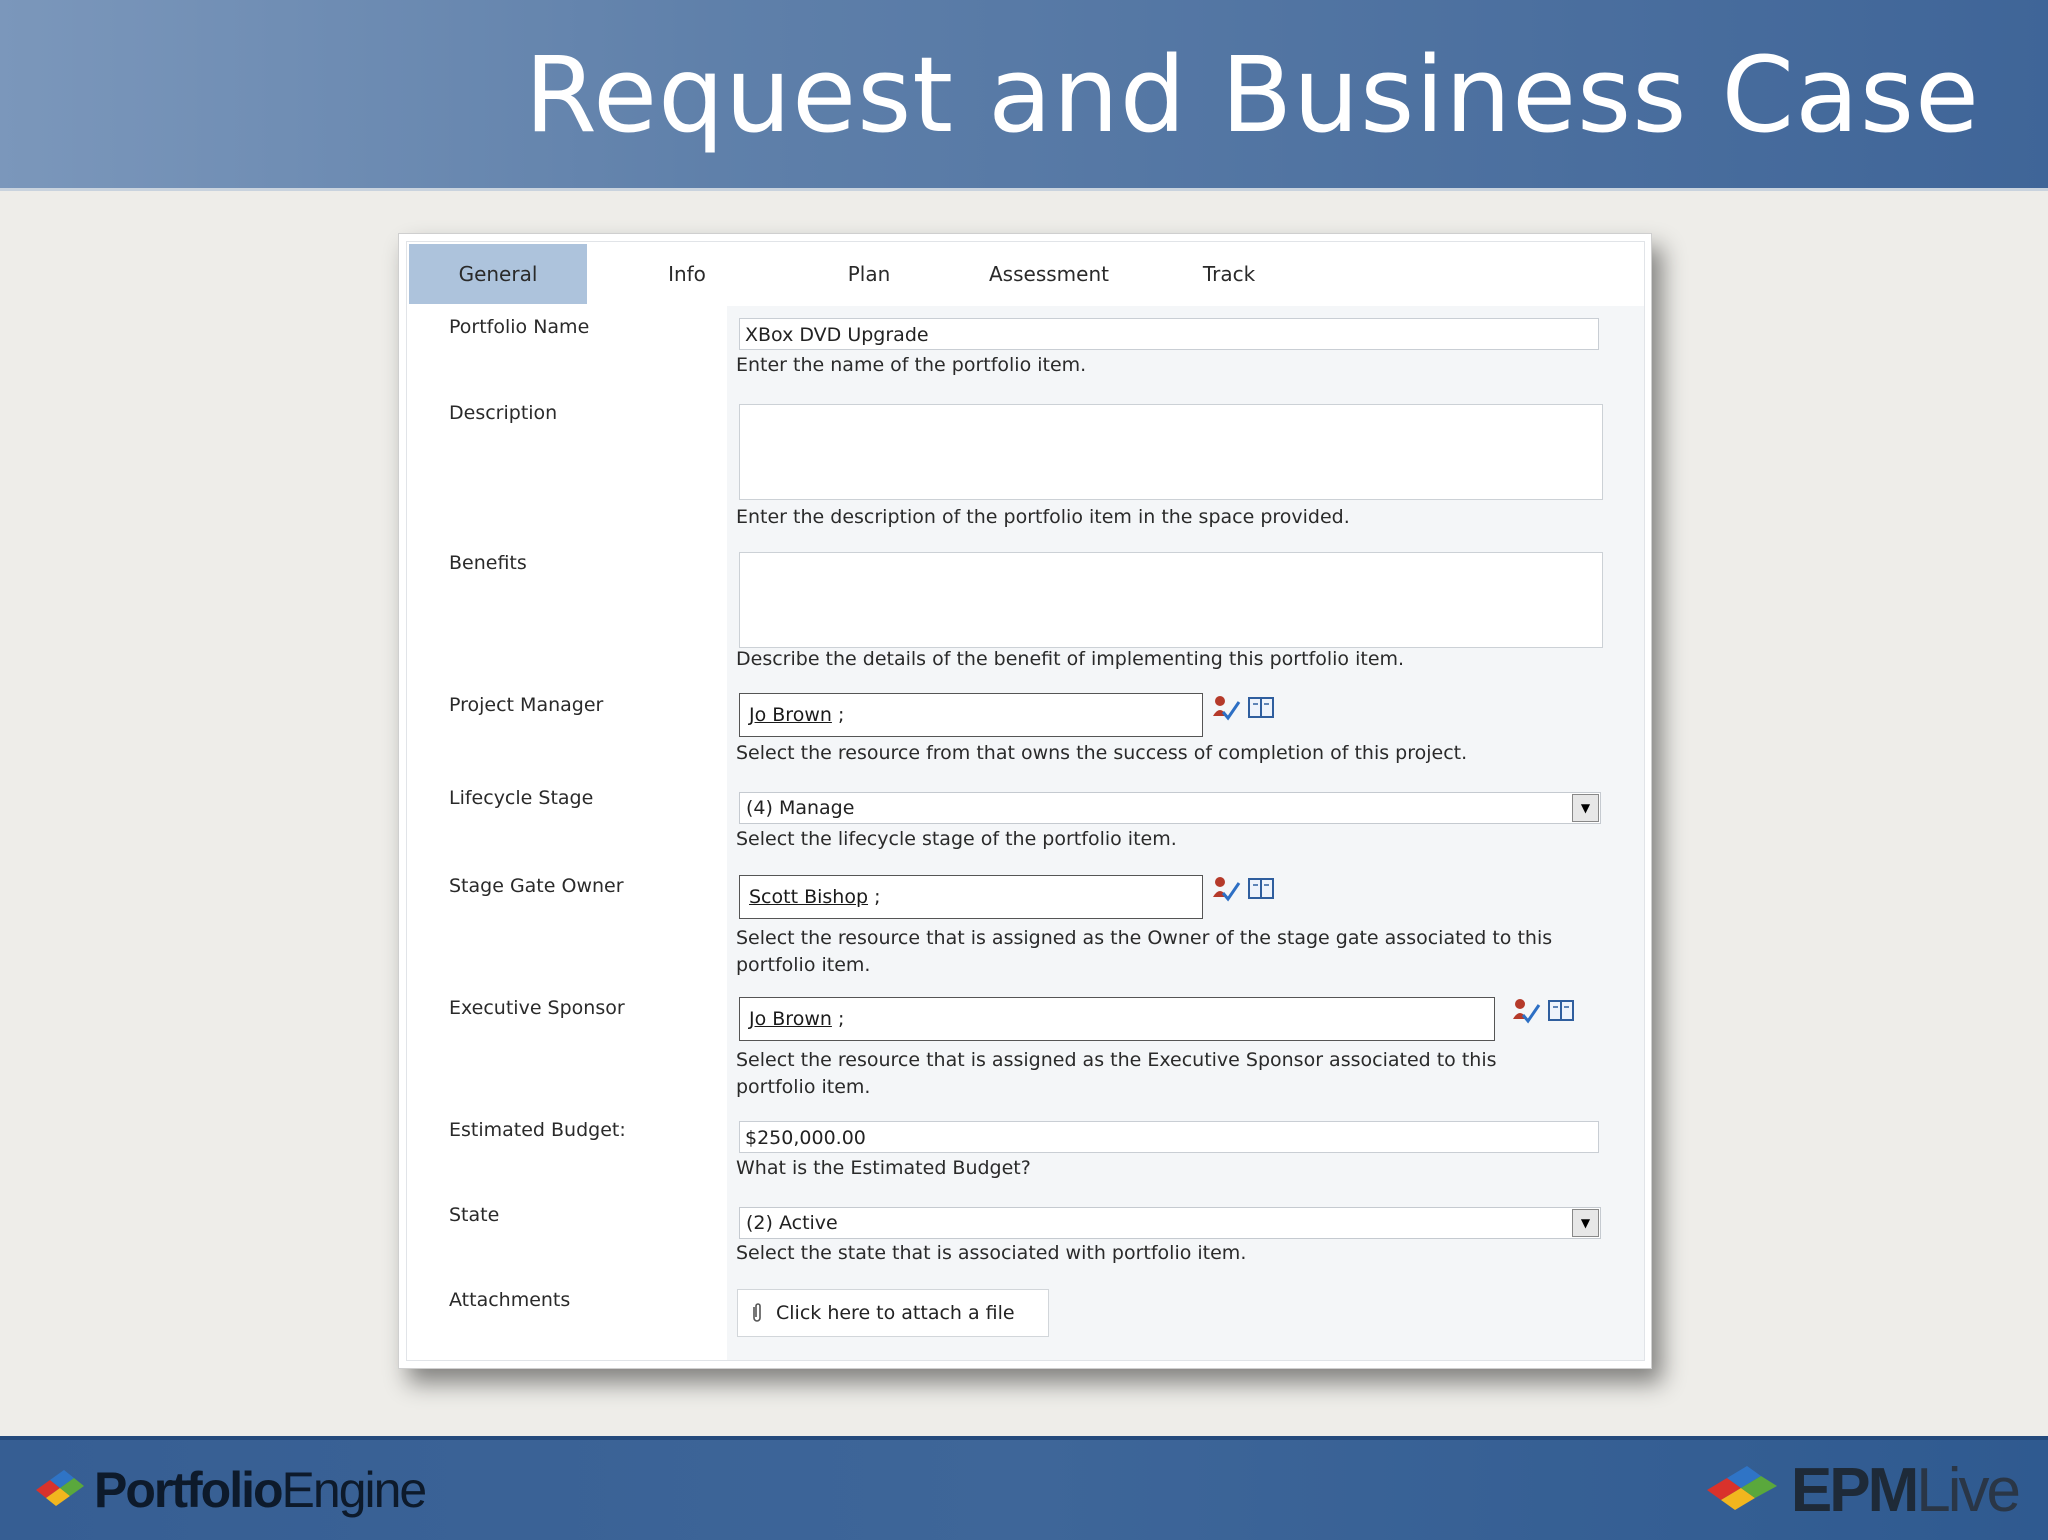  Describe the element at coordinates (1741, 1488) in the screenshot. I see `epmlive-logo-icon` at that location.